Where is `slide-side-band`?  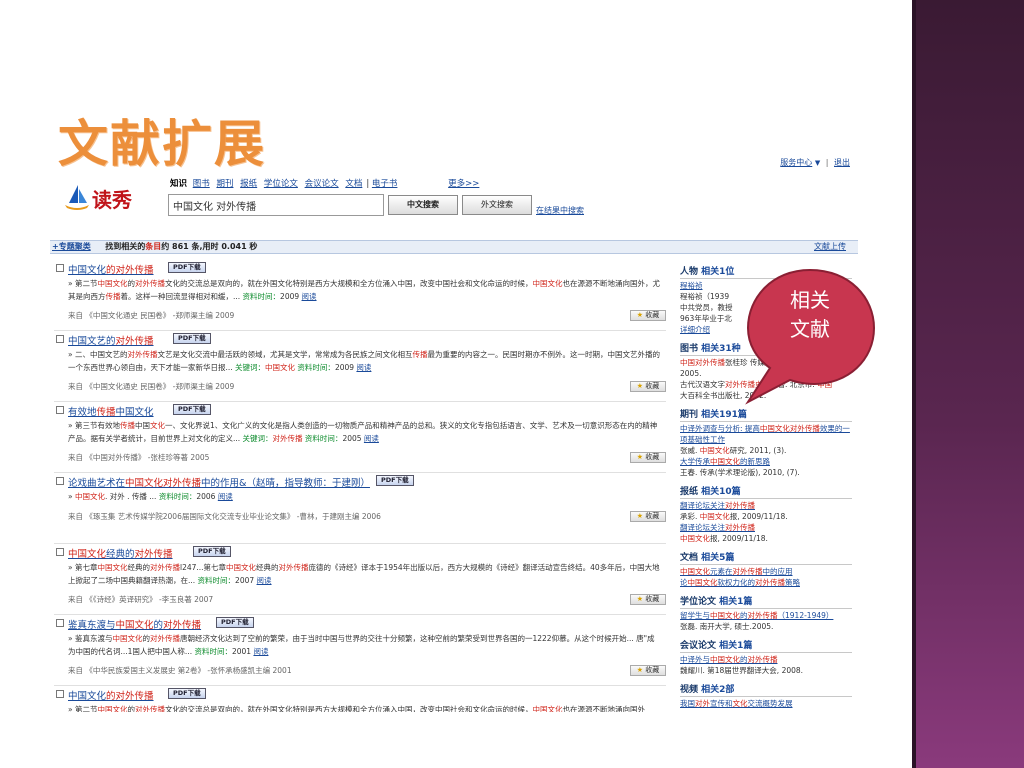 slide-side-band is located at coordinates (968, 384).